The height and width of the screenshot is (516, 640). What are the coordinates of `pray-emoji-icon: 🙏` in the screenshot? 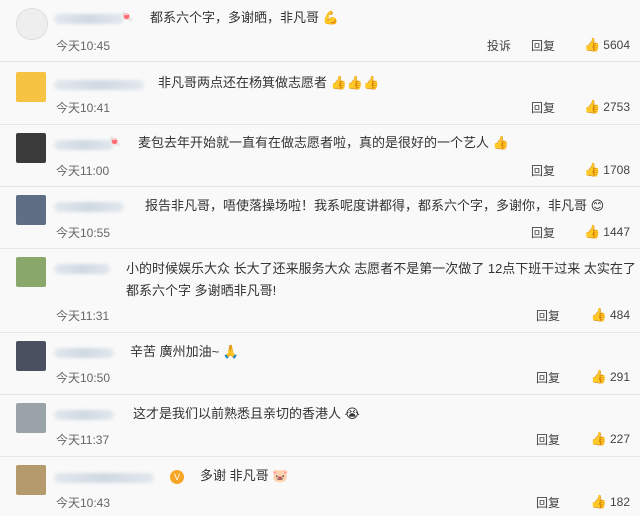 It's located at (231, 351).